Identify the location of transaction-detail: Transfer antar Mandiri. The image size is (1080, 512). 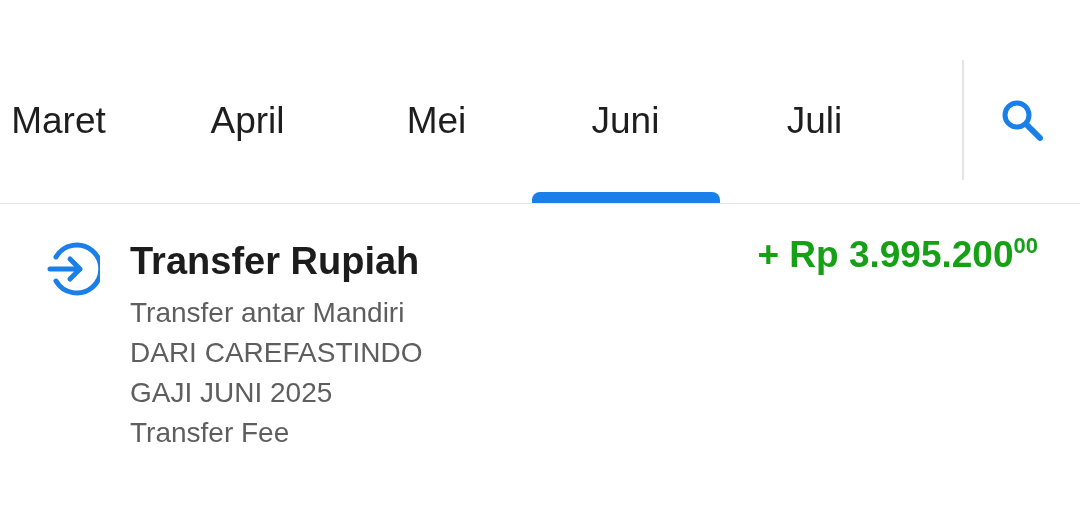
(268, 313).